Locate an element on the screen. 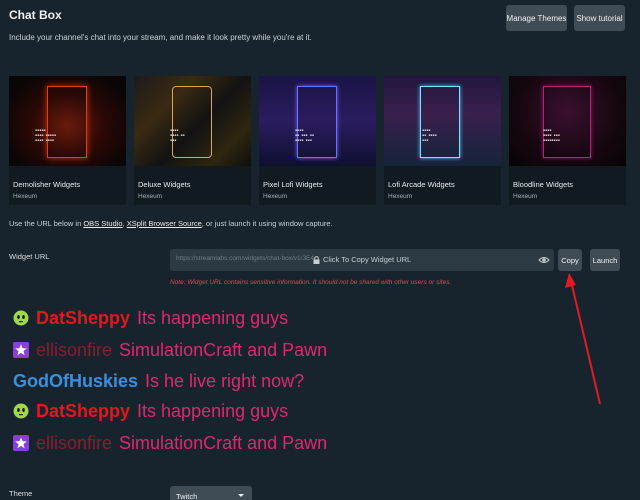 This screenshot has width=640, height=500. copy-hint: Click To Copy Widget URL is located at coordinates (362, 259).